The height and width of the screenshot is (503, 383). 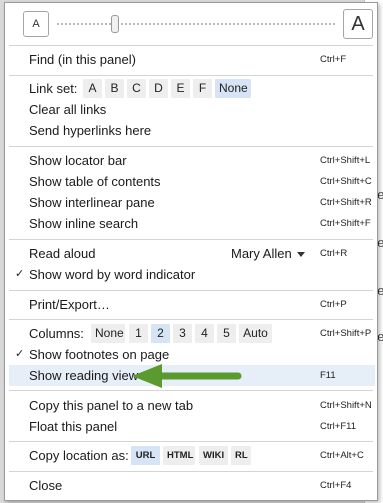 I want to click on annotation-arrow-head, so click(x=147, y=376).